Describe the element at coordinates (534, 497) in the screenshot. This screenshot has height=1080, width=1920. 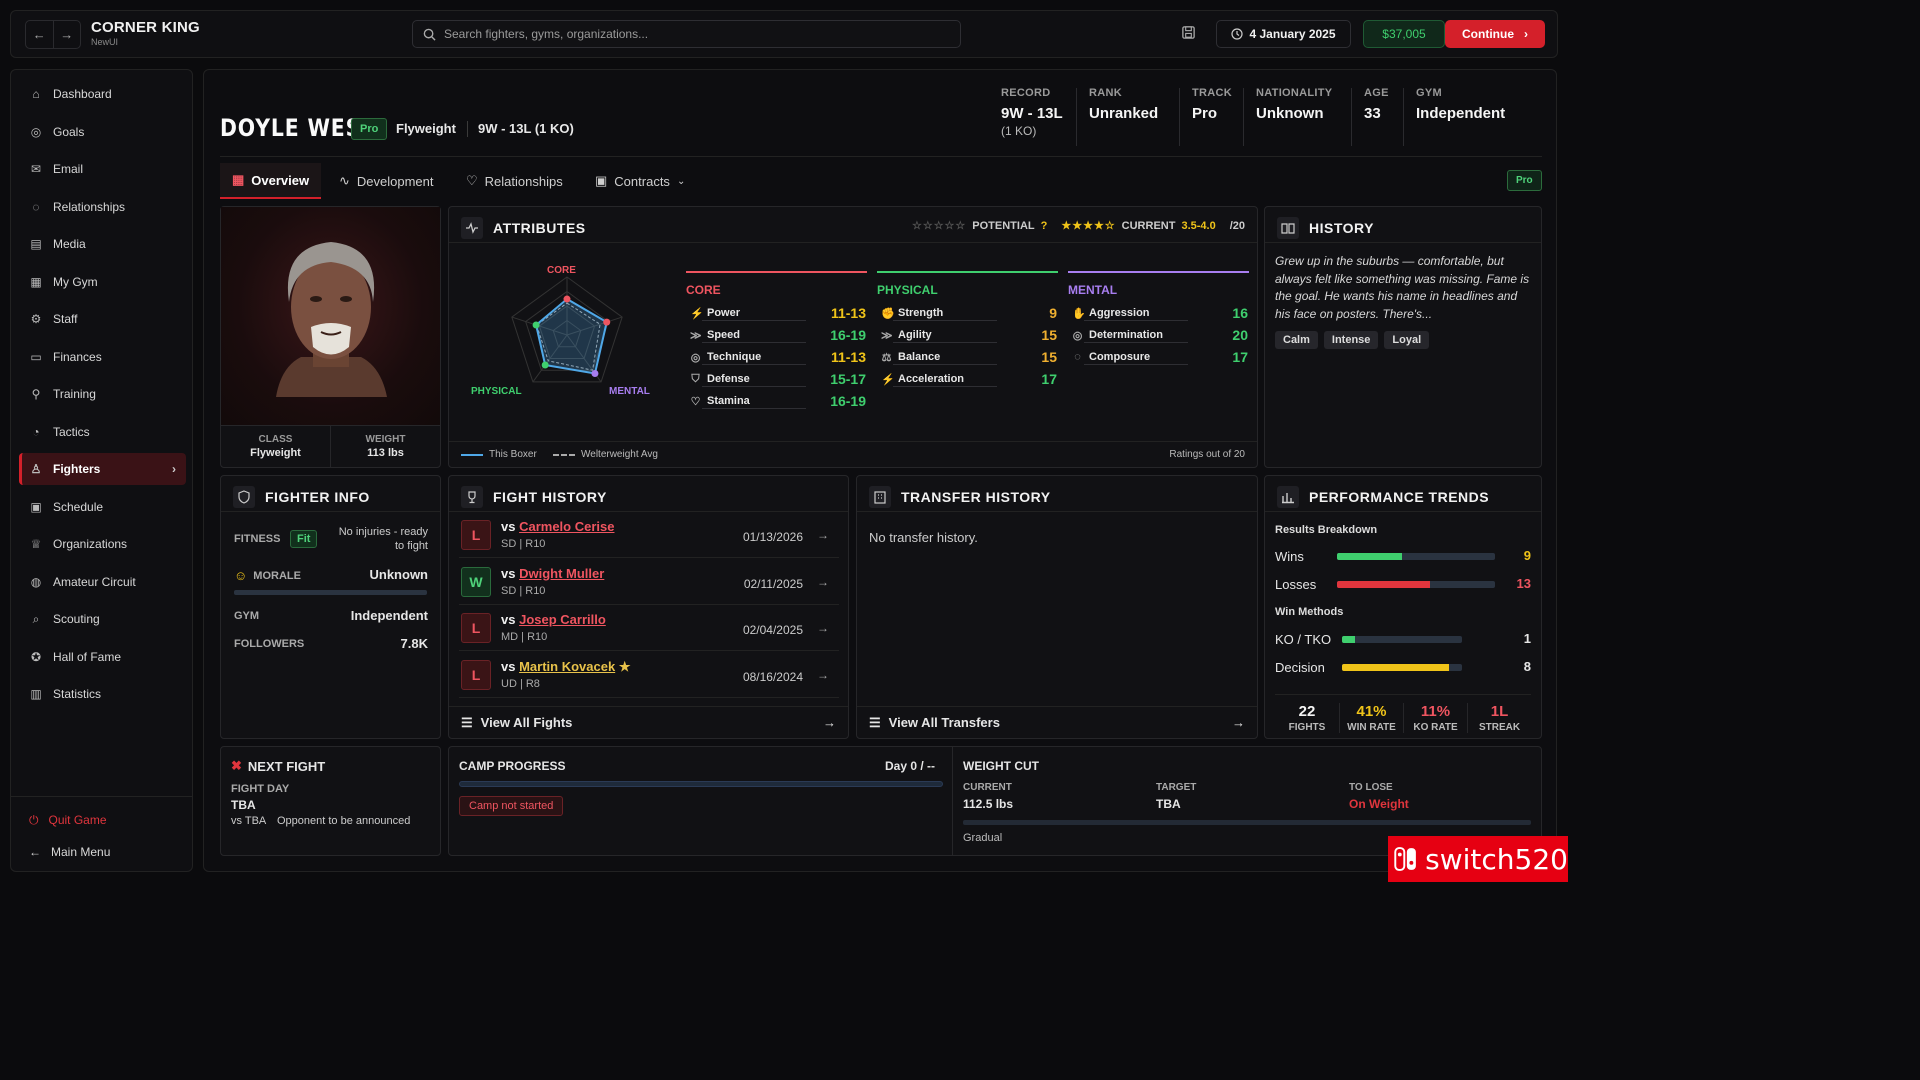
I see `fight-history-header: FIGHT HISTORY` at that location.